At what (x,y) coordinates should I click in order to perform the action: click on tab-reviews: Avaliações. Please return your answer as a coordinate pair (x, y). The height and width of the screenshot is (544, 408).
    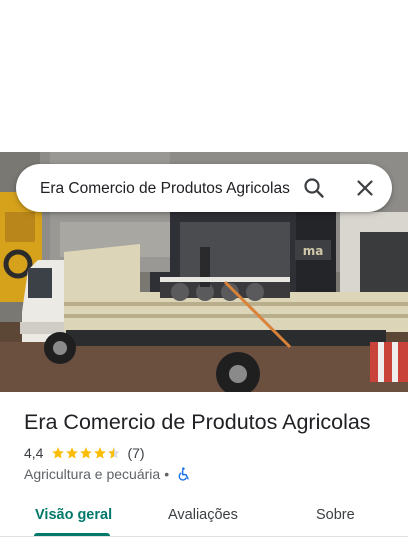
    Looking at the image, I should click on (203, 515).